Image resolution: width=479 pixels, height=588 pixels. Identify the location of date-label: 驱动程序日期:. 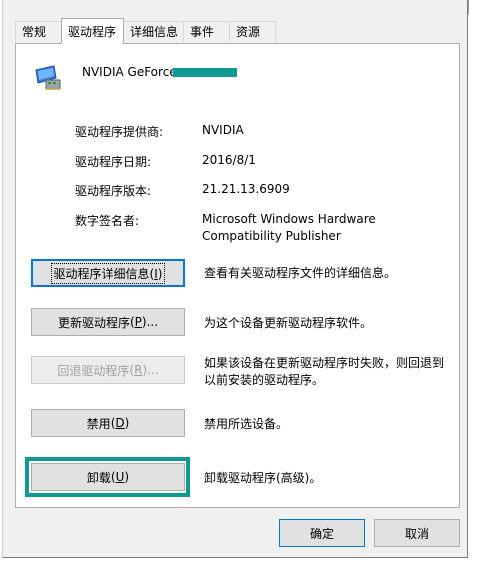
(113, 162).